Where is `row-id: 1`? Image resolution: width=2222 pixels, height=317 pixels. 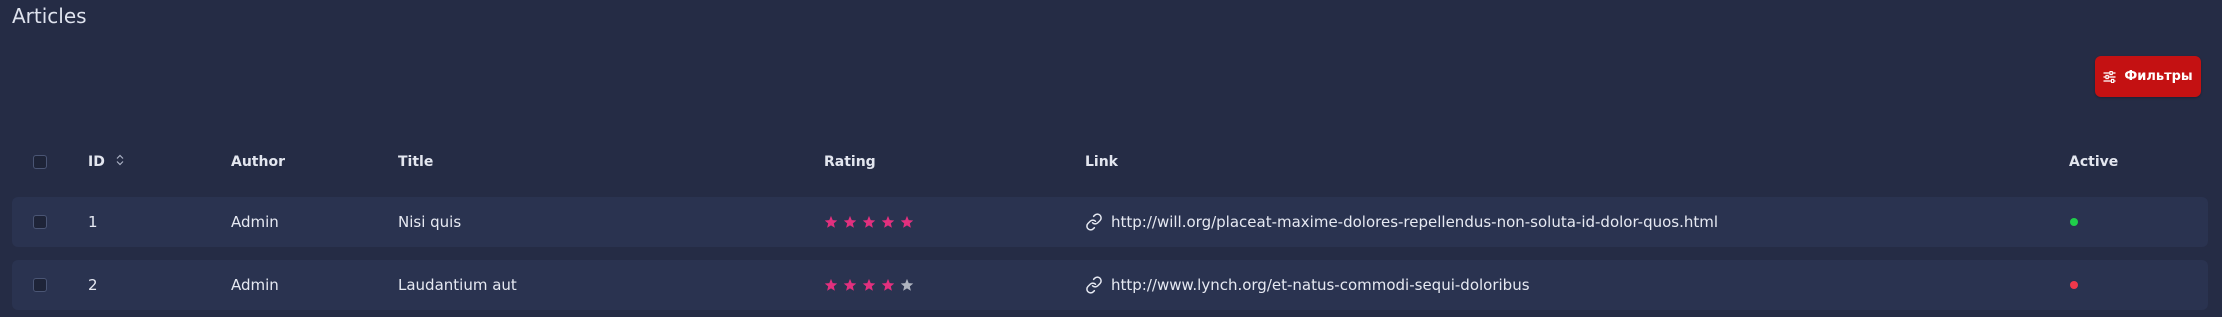
row-id: 1 is located at coordinates (93, 222).